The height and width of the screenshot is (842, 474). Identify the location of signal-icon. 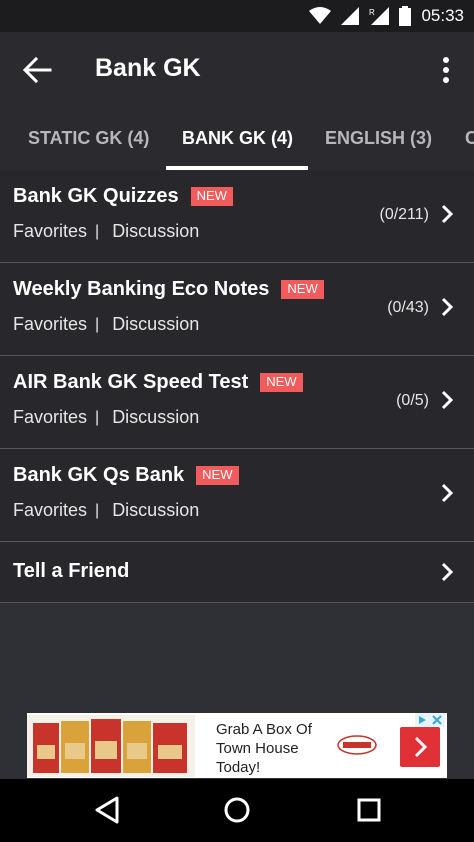
(350, 16).